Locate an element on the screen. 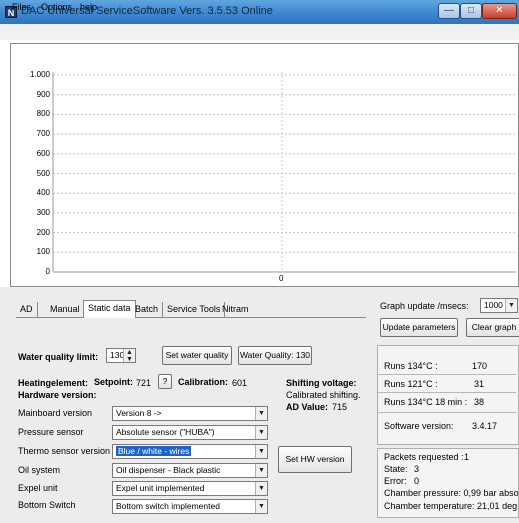 Image resolution: width=519 pixels, height=523 pixels. y-tick-label: 600 is located at coordinates (43, 153).